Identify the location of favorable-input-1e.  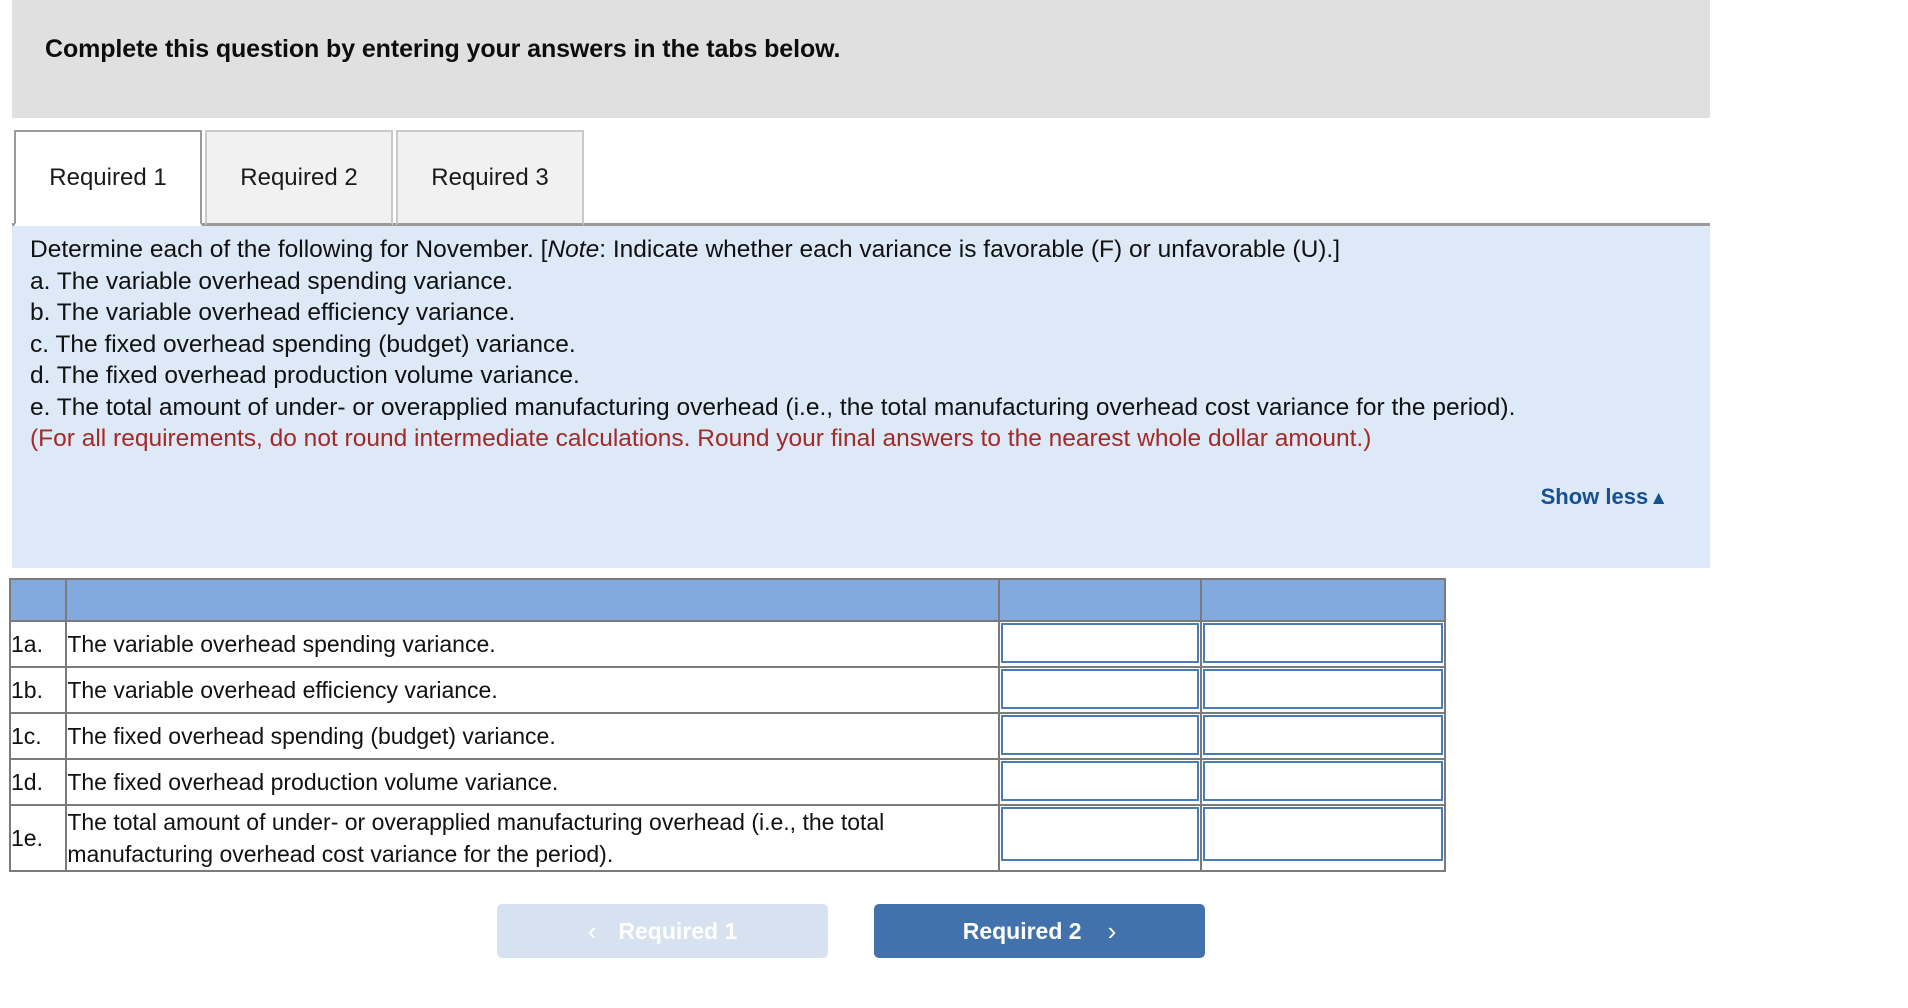
(1322, 834).